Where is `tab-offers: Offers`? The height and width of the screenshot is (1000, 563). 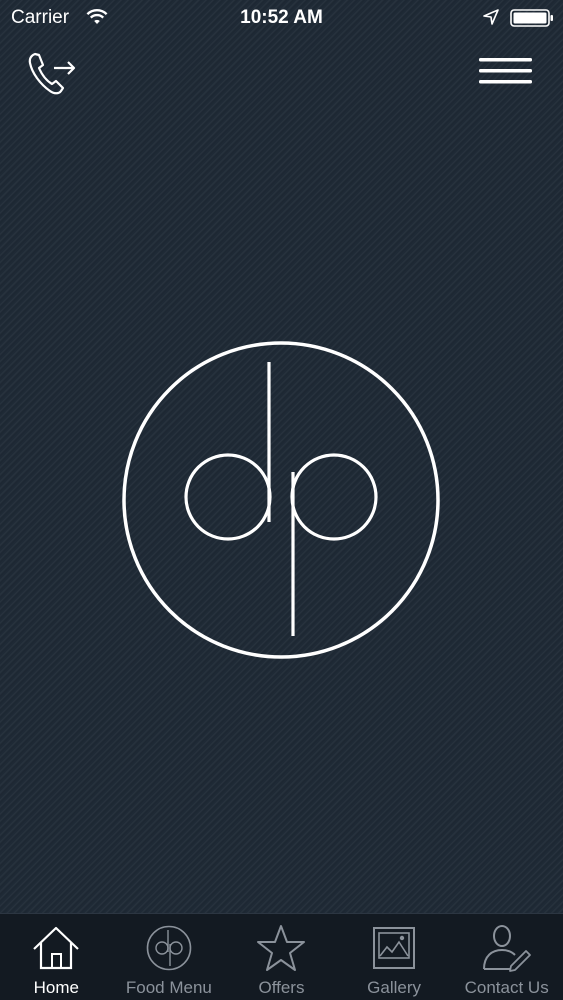 tab-offers: Offers is located at coordinates (281, 957).